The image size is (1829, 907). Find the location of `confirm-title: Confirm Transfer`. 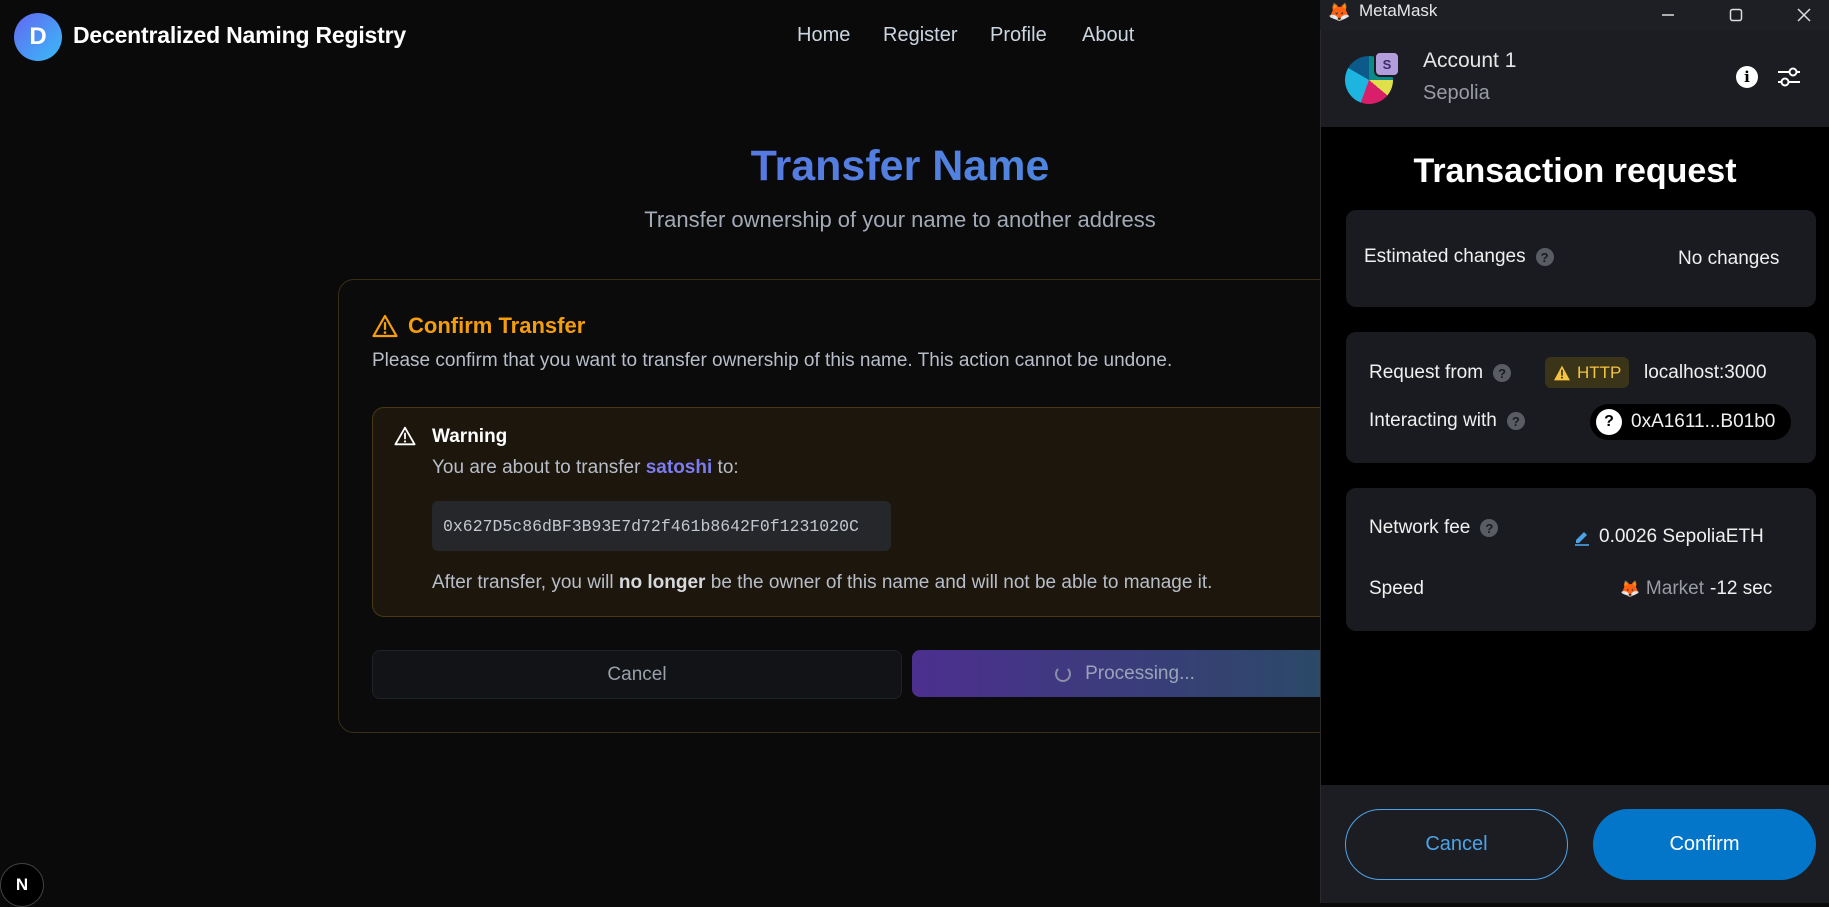

confirm-title: Confirm Transfer is located at coordinates (478, 326).